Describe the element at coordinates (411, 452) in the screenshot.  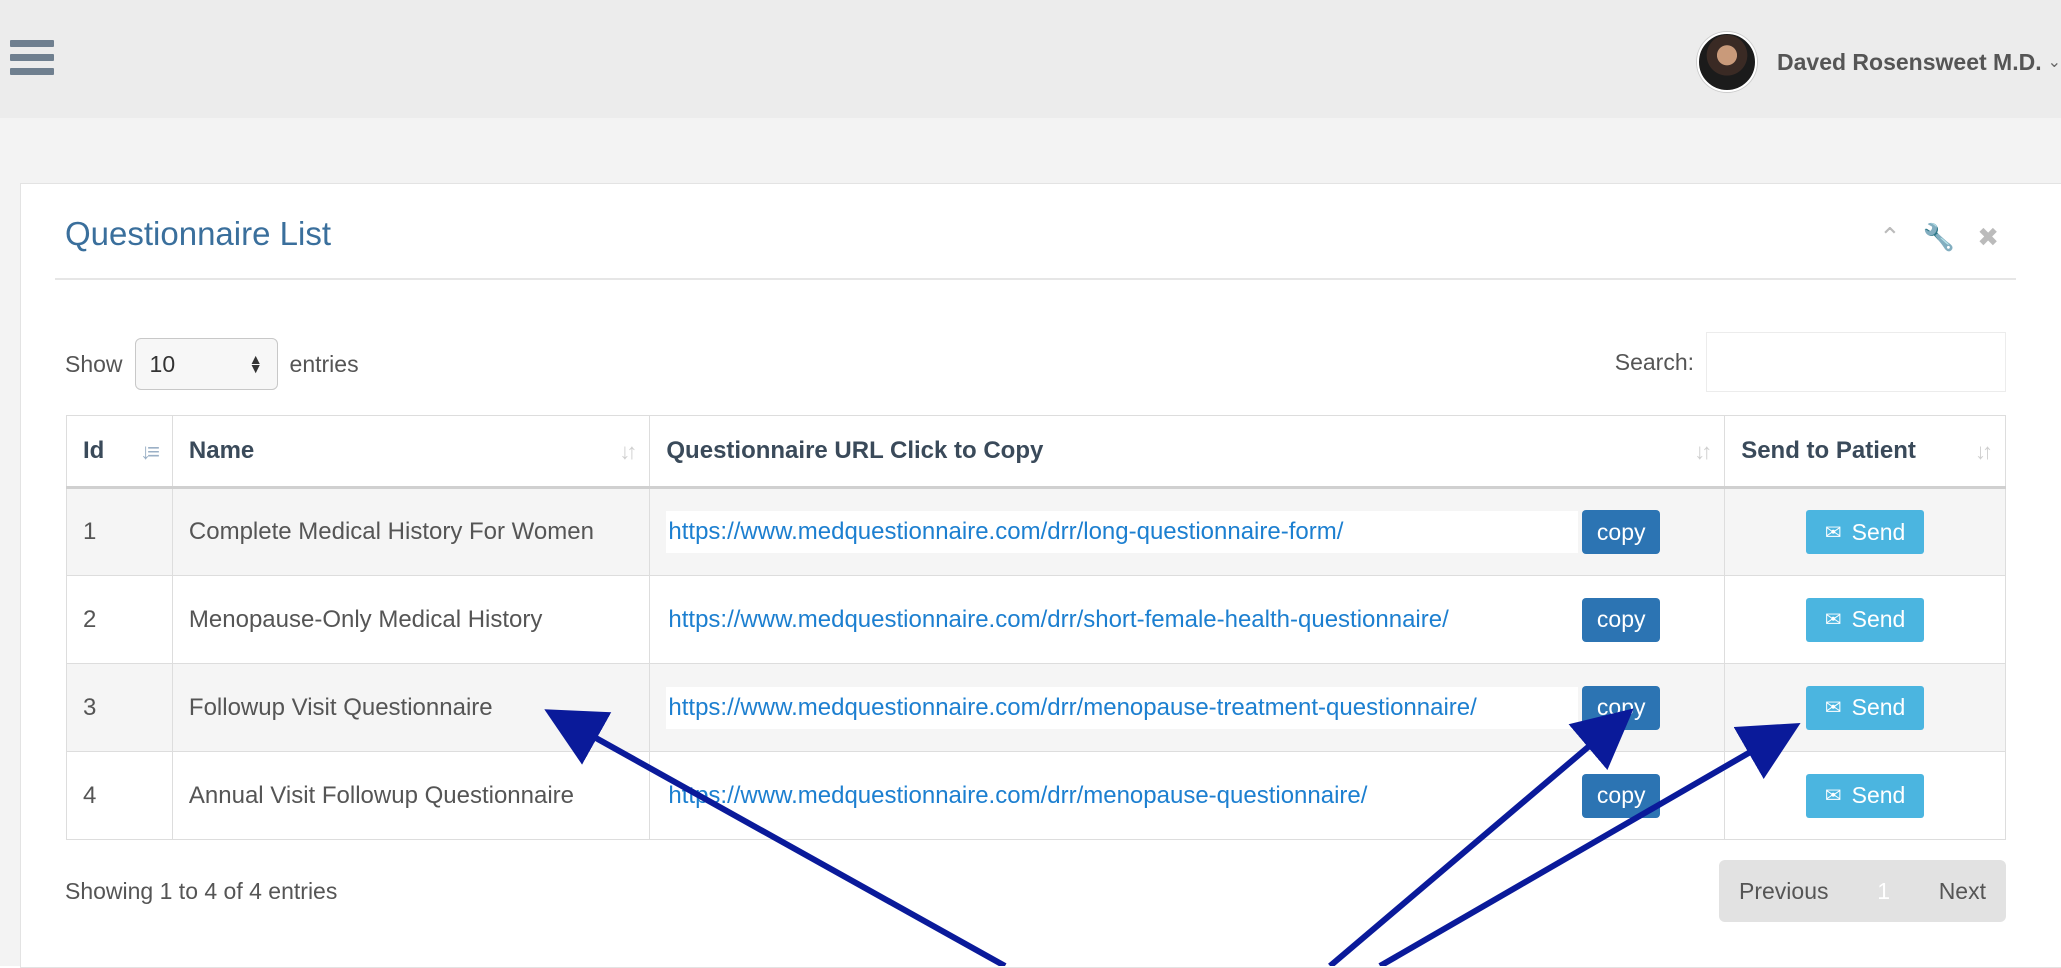
I see `column-header-name: Name ↓↑` at that location.